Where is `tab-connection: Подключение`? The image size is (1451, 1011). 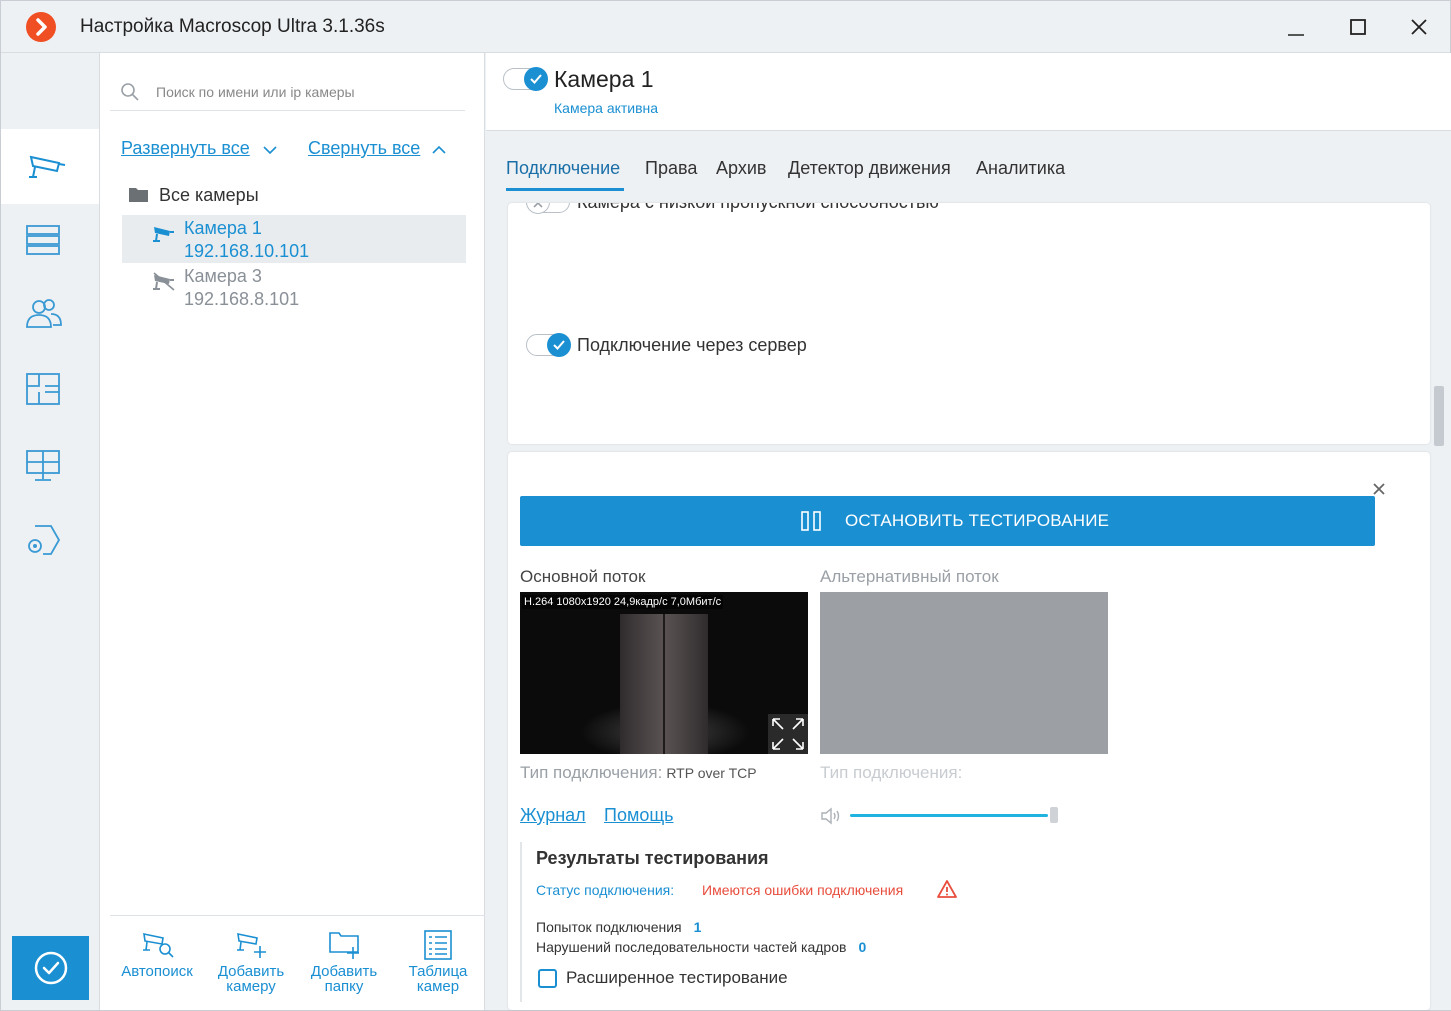
tab-connection: Подключение is located at coordinates (563, 168).